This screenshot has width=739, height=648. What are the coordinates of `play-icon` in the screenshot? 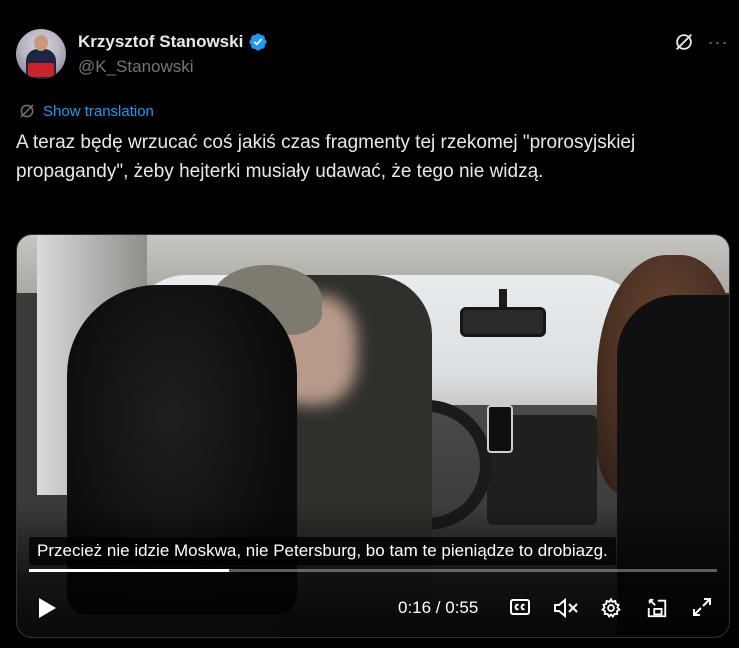 It's located at (47, 608).